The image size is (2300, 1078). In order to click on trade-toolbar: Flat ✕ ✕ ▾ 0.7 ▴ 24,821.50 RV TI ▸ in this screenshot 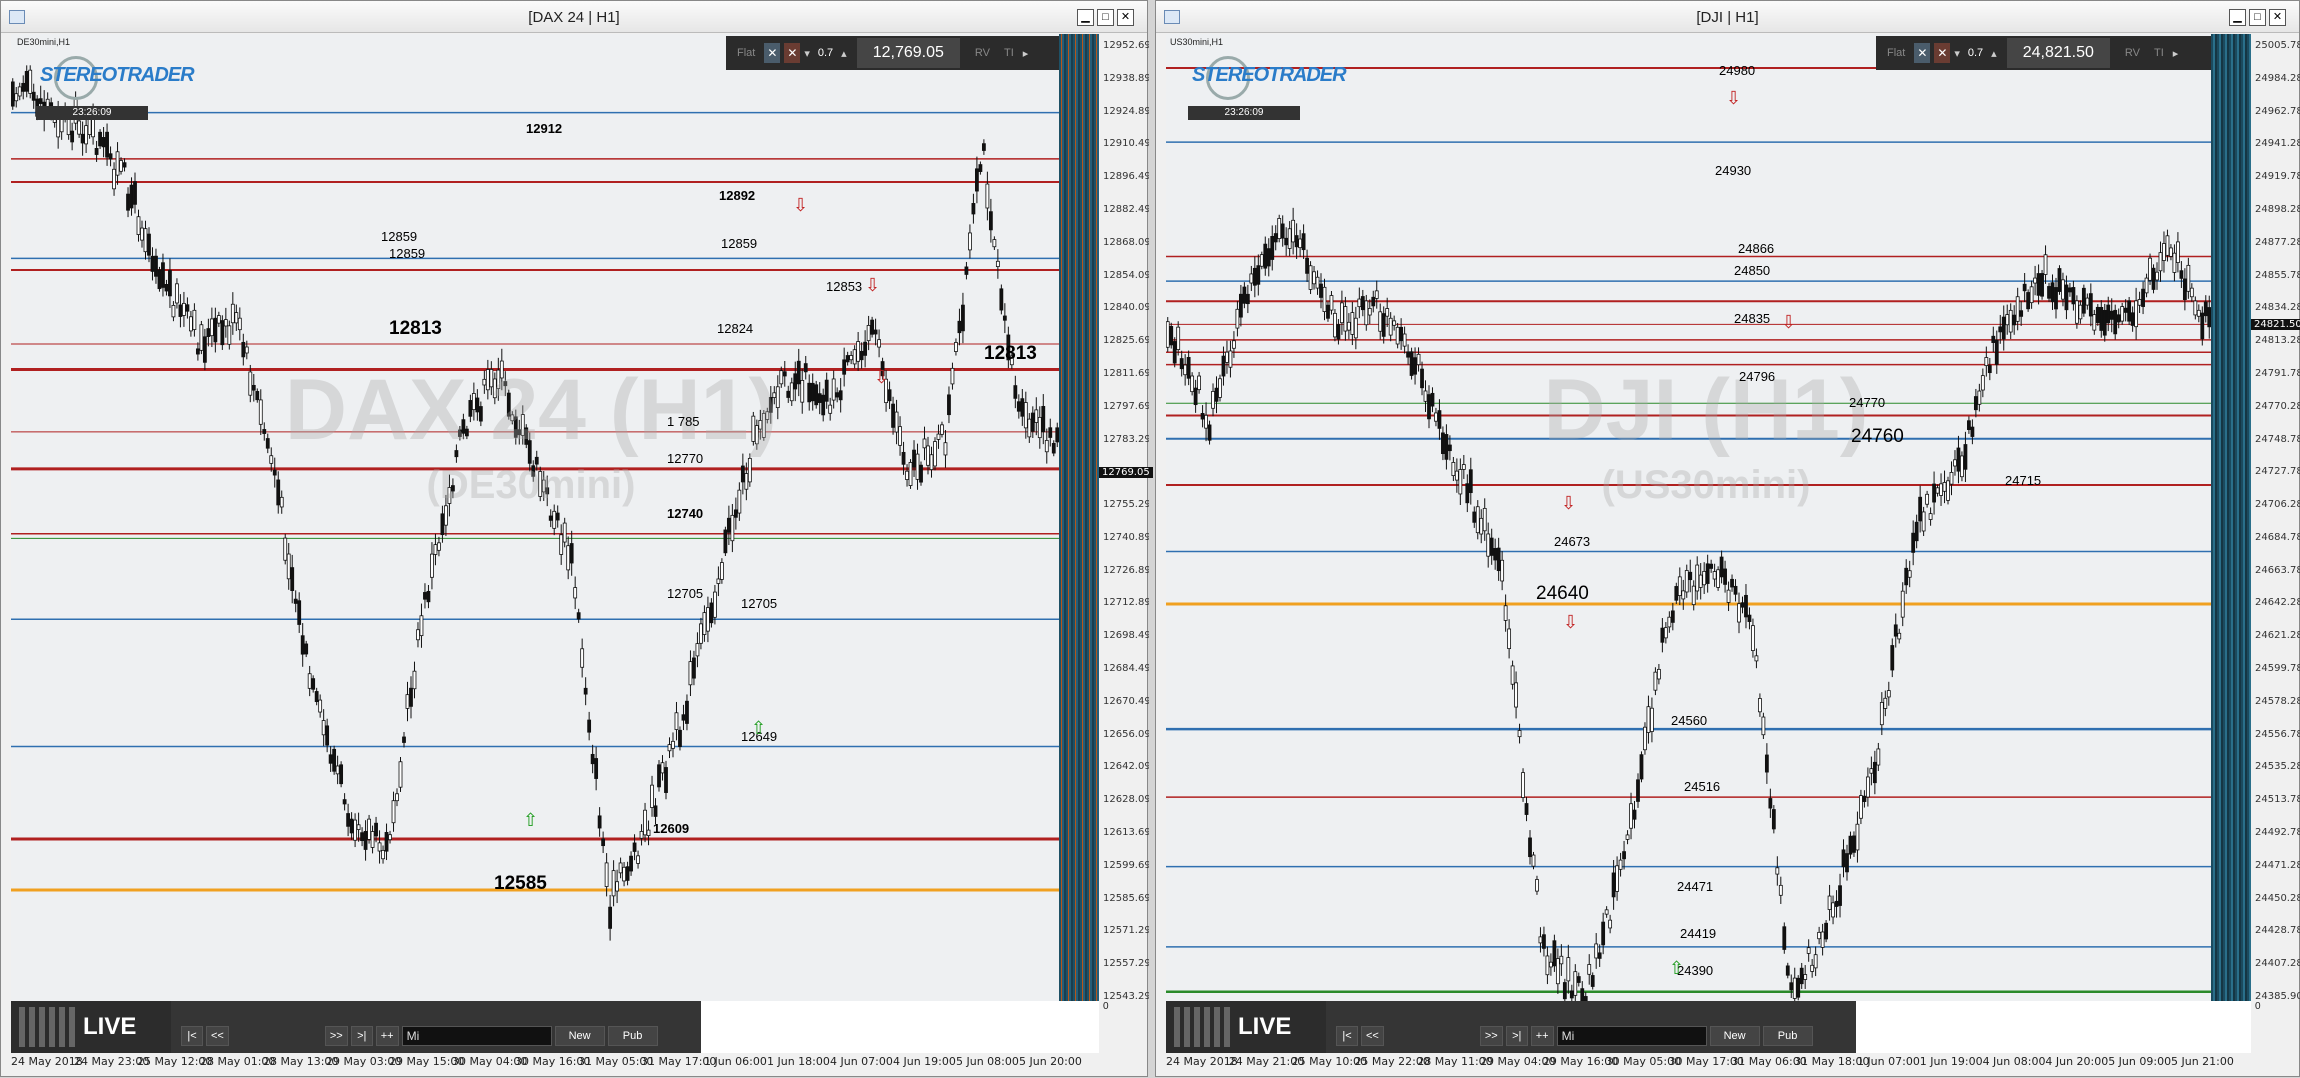, I will do `click(2063, 53)`.